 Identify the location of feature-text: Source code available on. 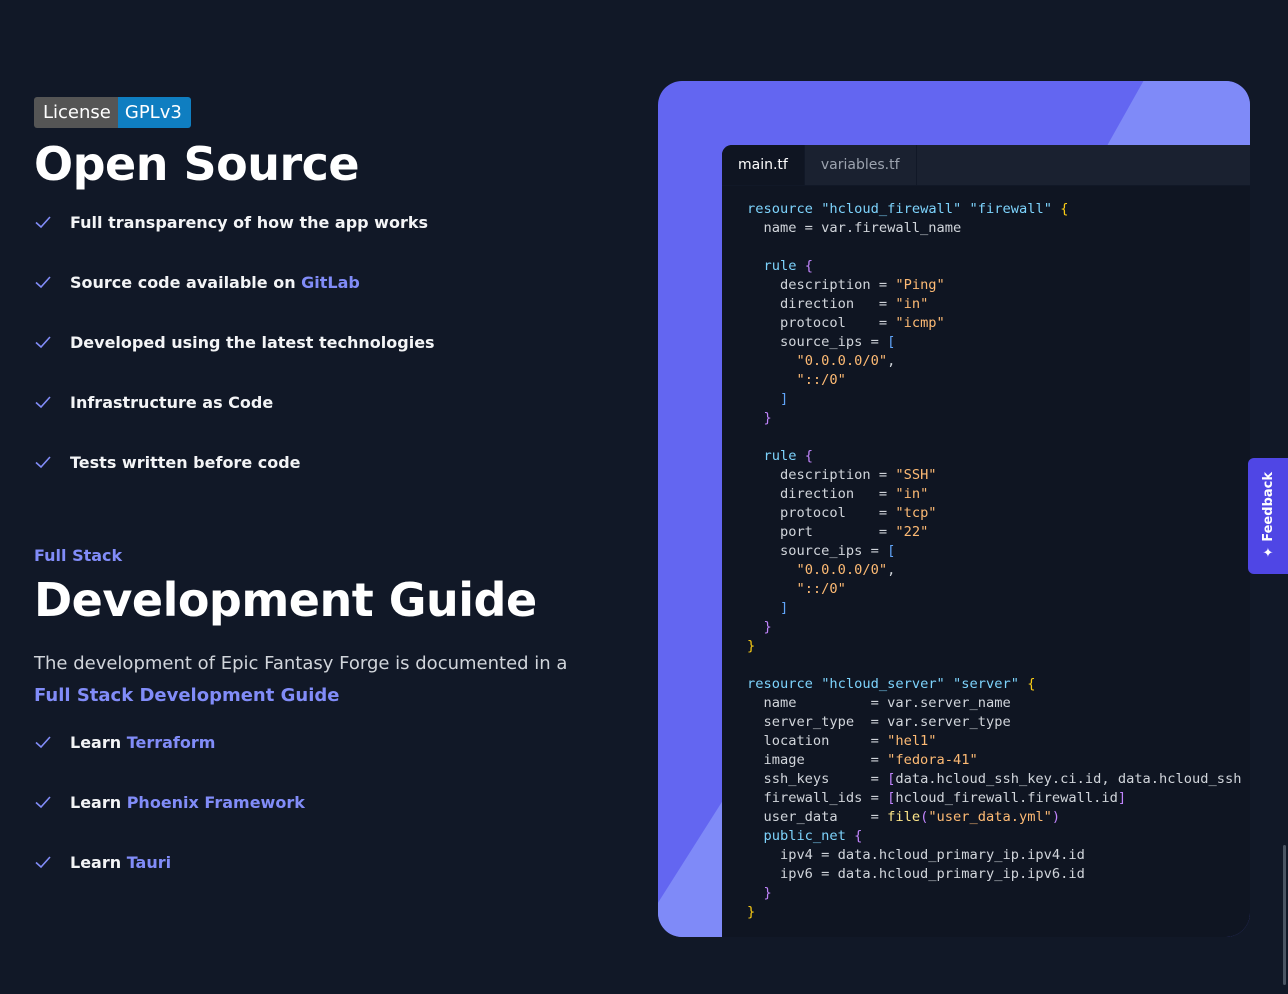
(186, 282).